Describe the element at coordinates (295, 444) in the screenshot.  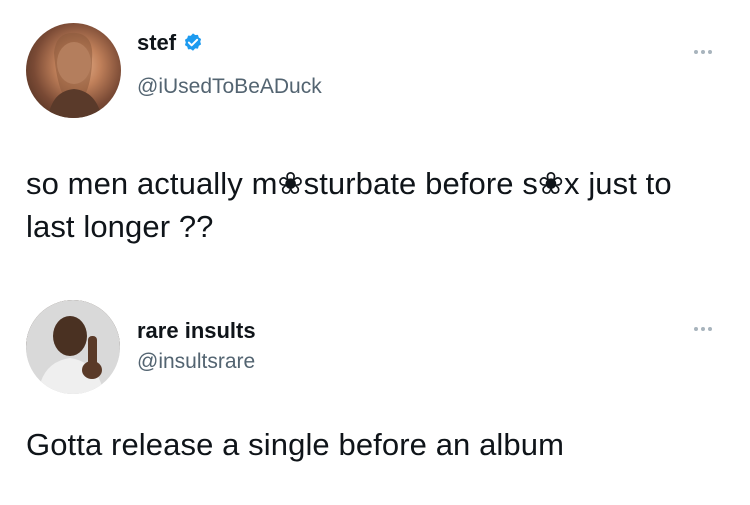
I see `tweet-text: Gotta release a single before an album` at that location.